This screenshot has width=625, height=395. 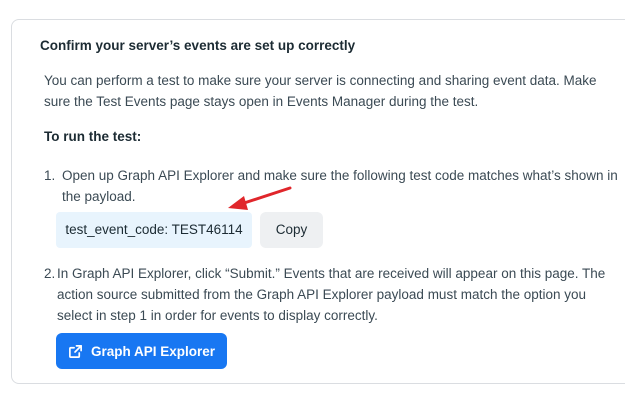 I want to click on external-link-icon, so click(x=75, y=351).